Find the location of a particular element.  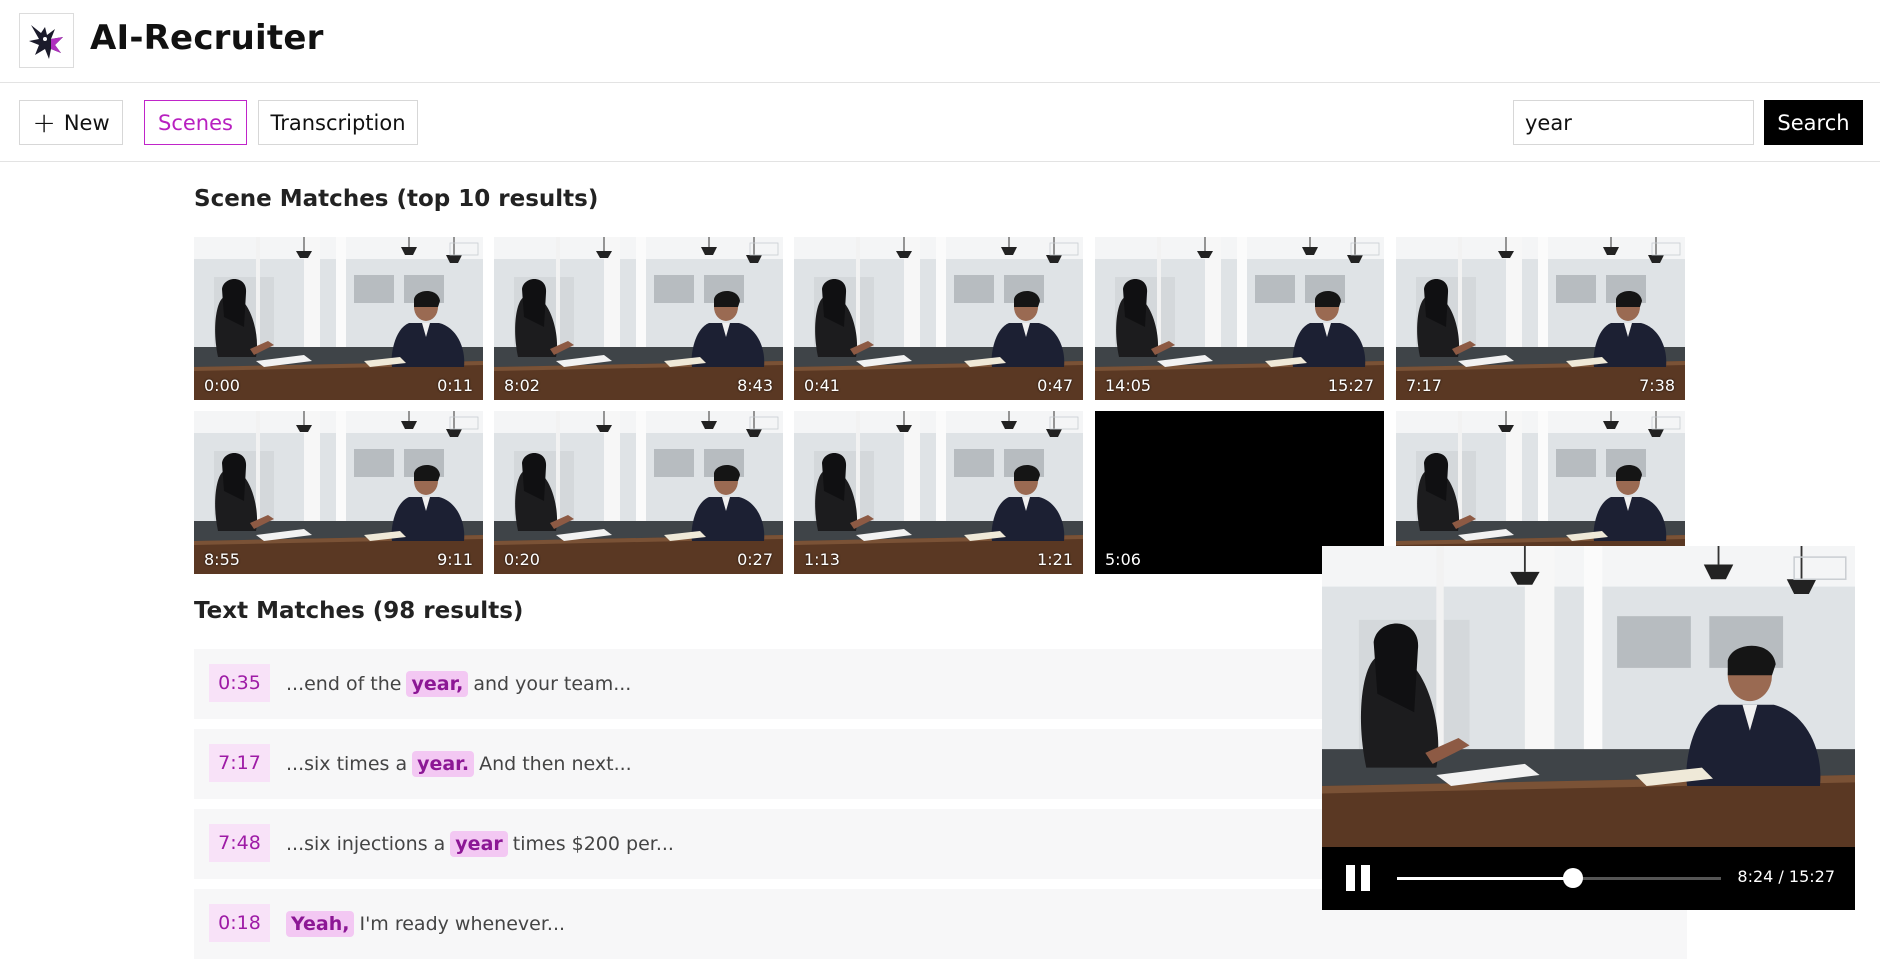

scene-end-time: 9:11 is located at coordinates (455, 559).